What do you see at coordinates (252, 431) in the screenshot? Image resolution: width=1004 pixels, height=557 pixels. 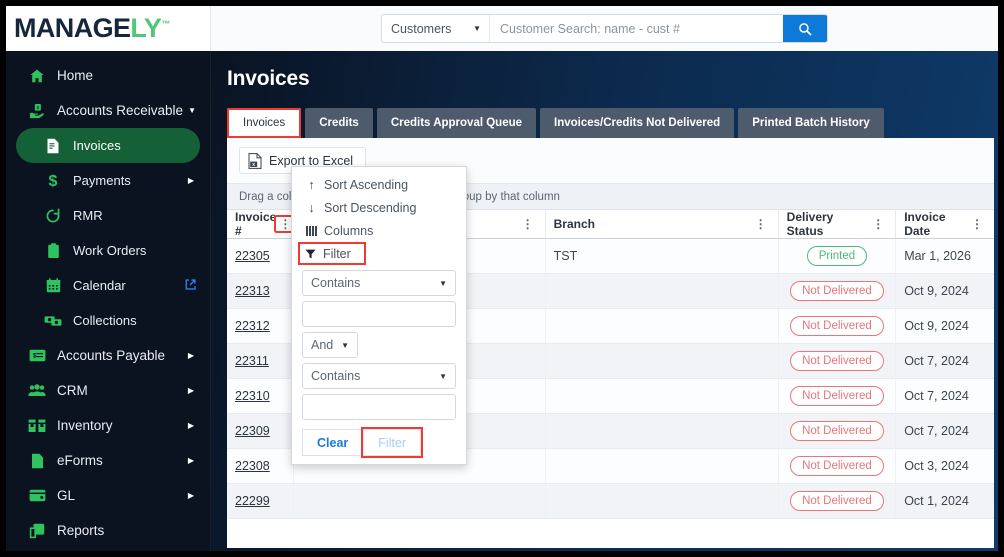 I see `invoice-link: 22309` at bounding box center [252, 431].